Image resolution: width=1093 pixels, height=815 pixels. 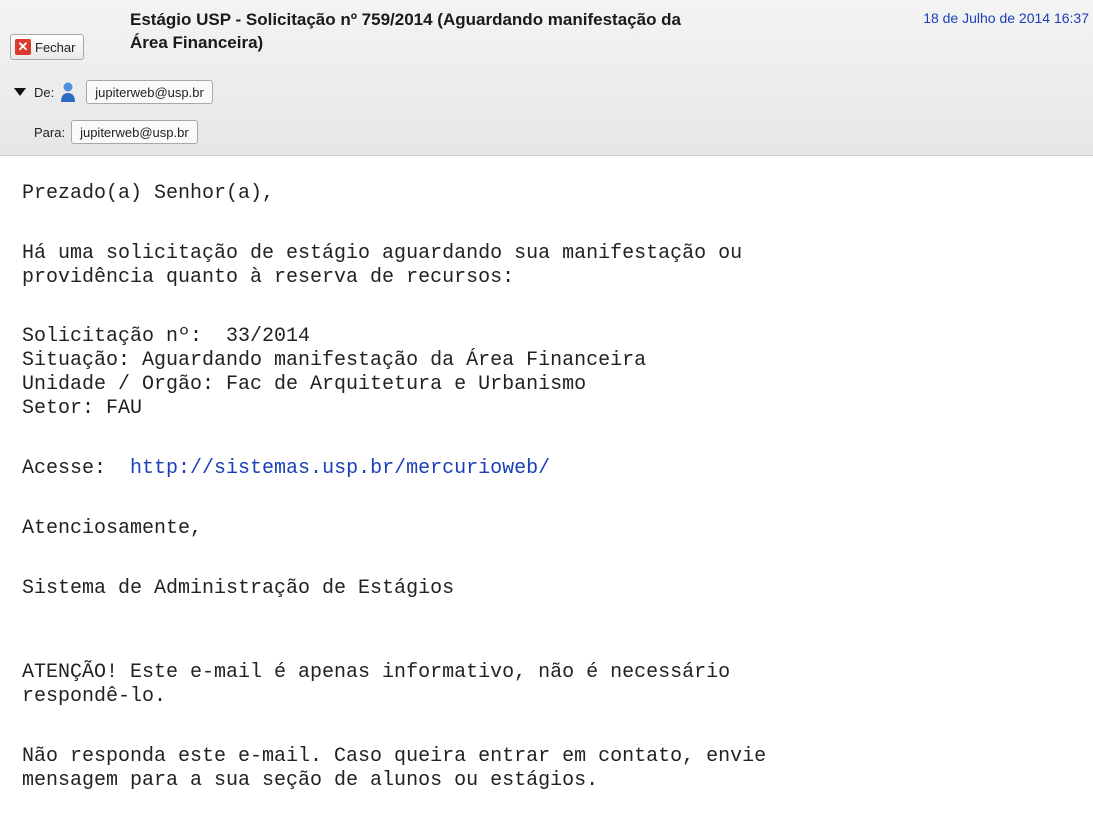 I want to click on expand-triangle-icon, so click(x=20, y=92).